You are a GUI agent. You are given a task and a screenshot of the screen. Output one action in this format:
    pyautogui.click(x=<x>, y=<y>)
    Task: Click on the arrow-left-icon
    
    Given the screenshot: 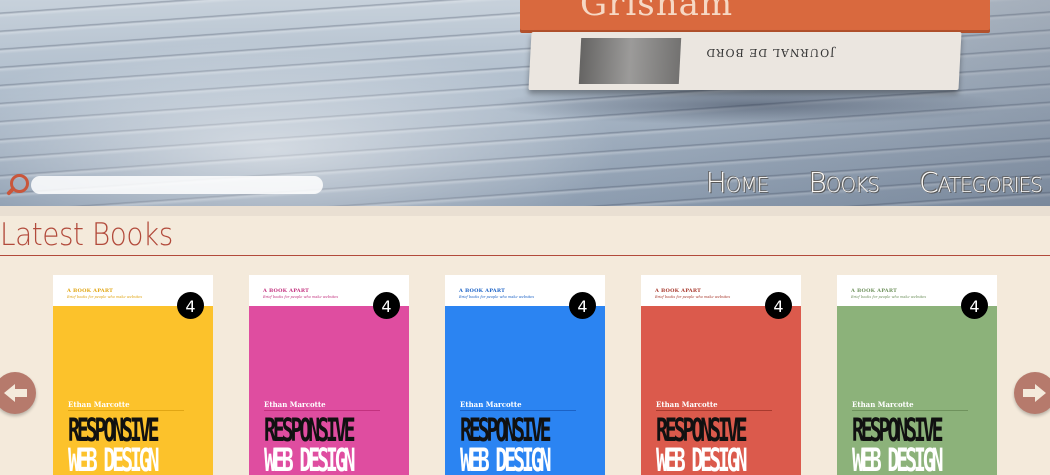 What is the action you would take?
    pyautogui.click(x=15, y=393)
    